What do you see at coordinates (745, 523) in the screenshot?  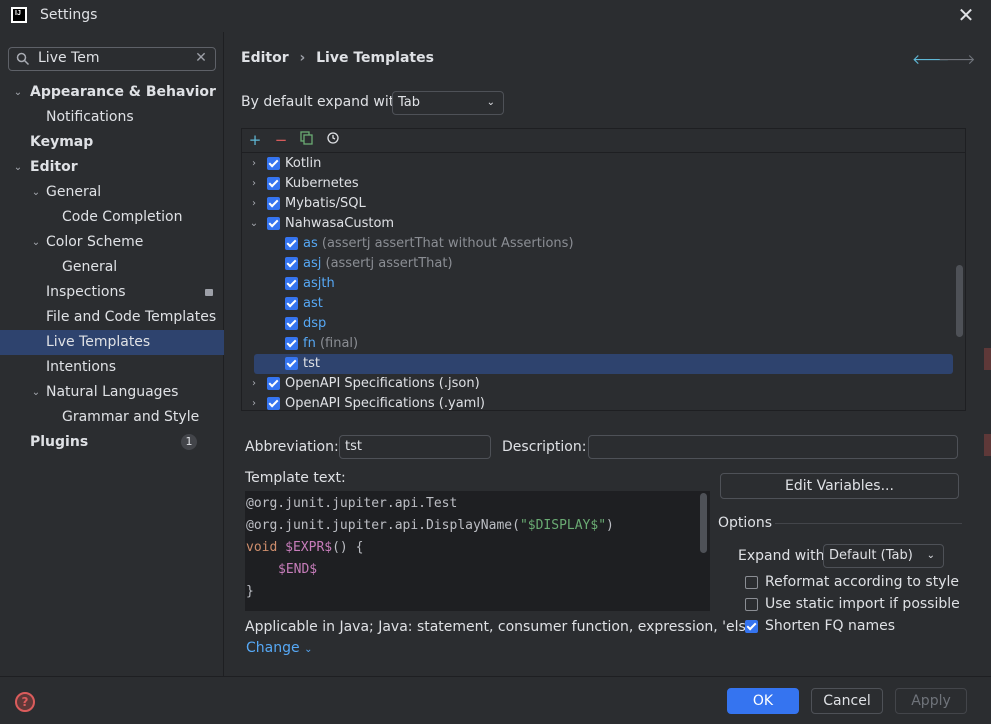 I see `options-title: Options` at bounding box center [745, 523].